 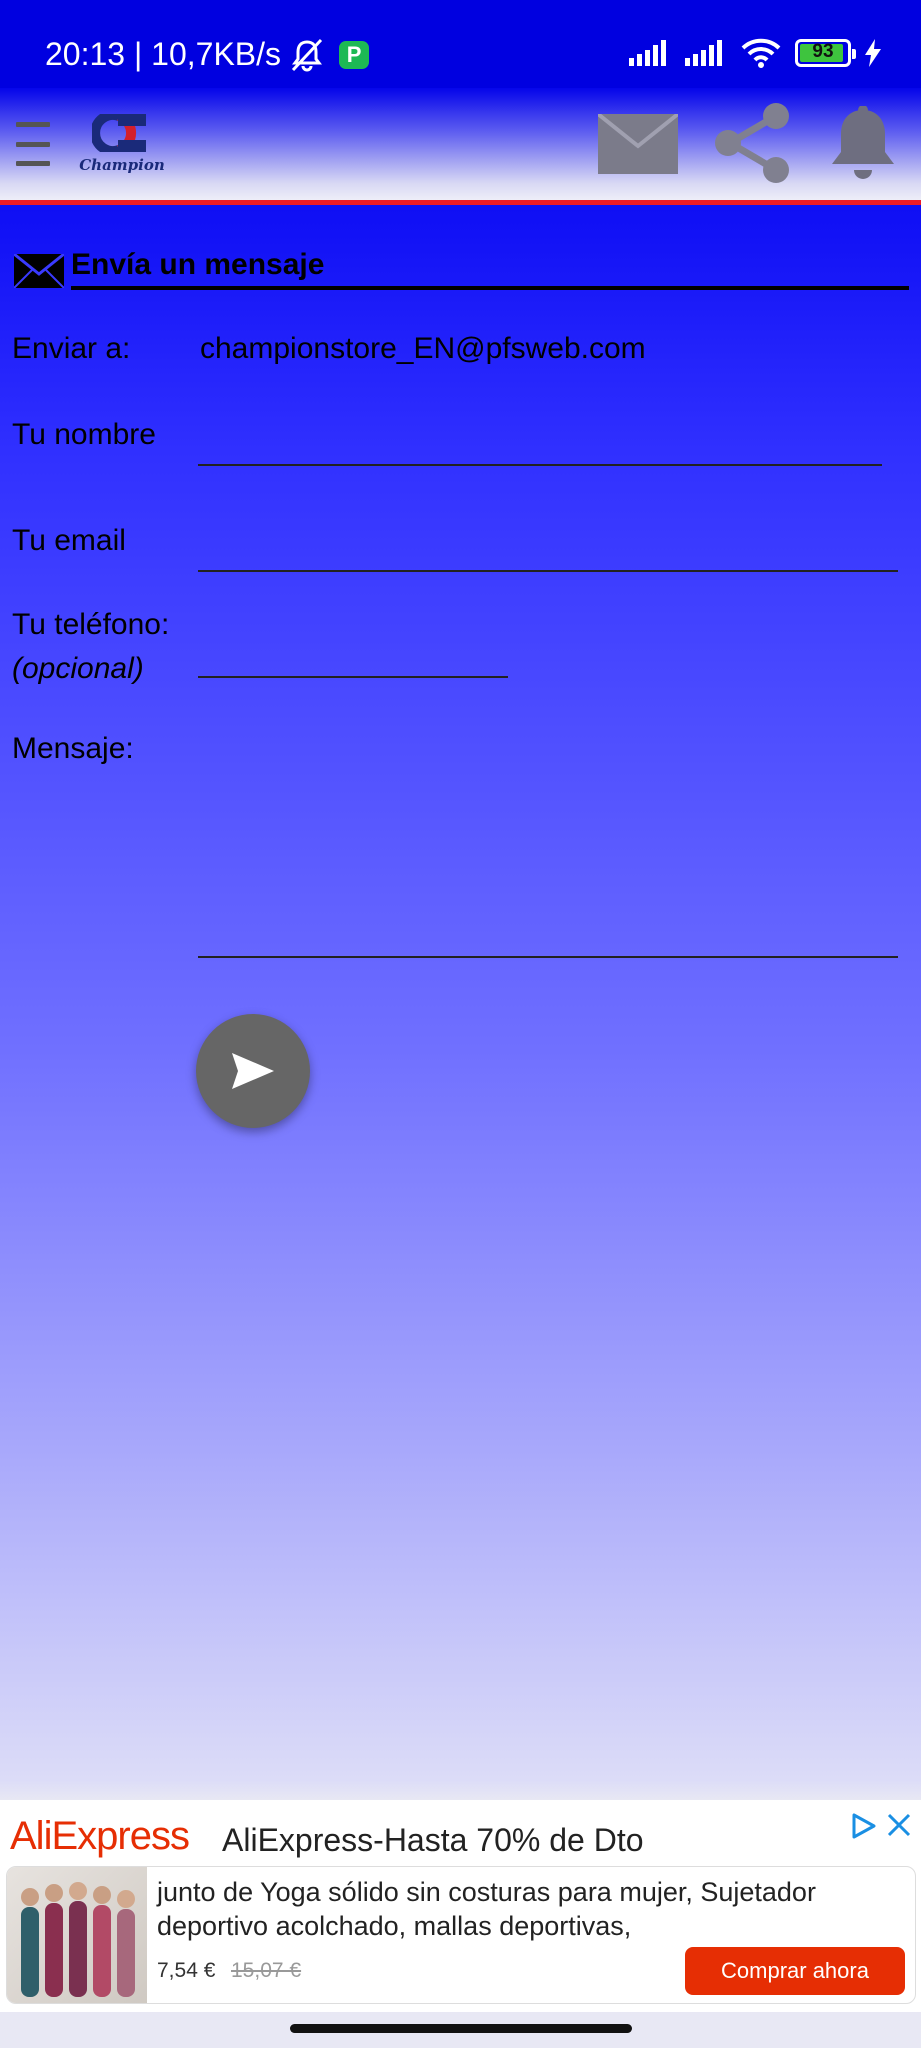 What do you see at coordinates (84, 434) in the screenshot?
I see `name-label: Tu nombre` at bounding box center [84, 434].